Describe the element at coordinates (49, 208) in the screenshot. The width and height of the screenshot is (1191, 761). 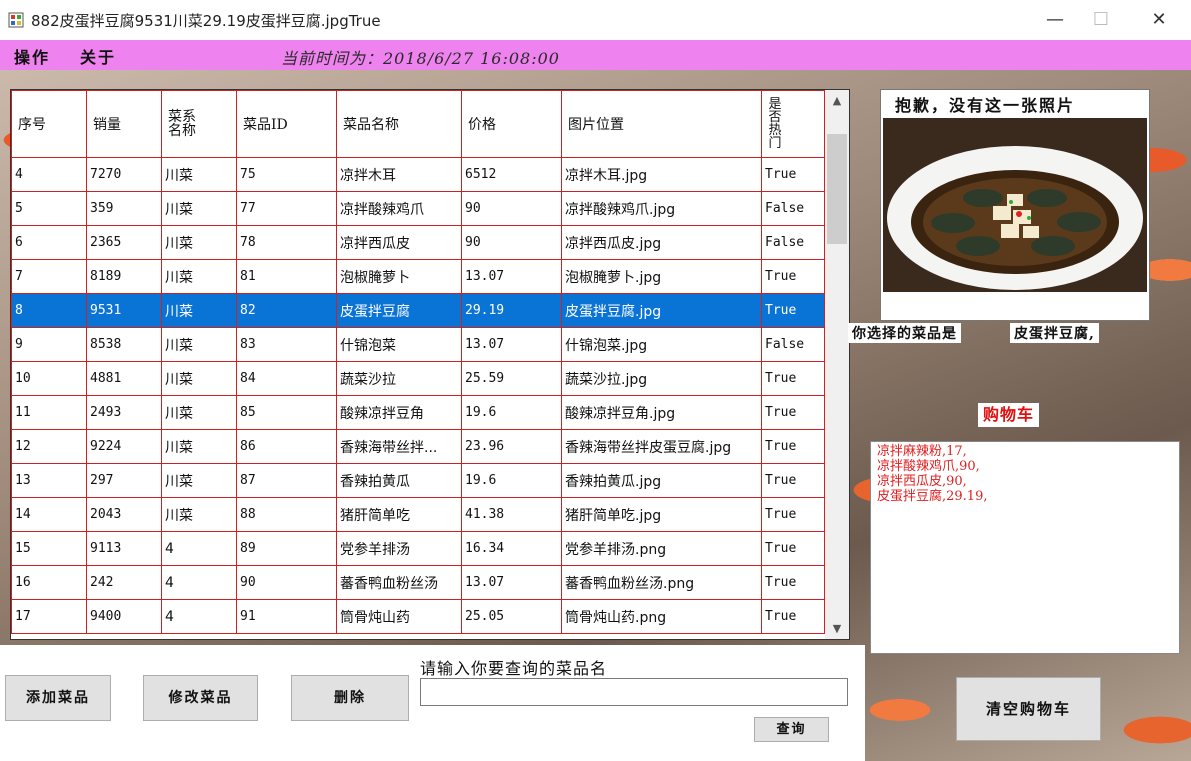
I see `table-cell: 5` at that location.